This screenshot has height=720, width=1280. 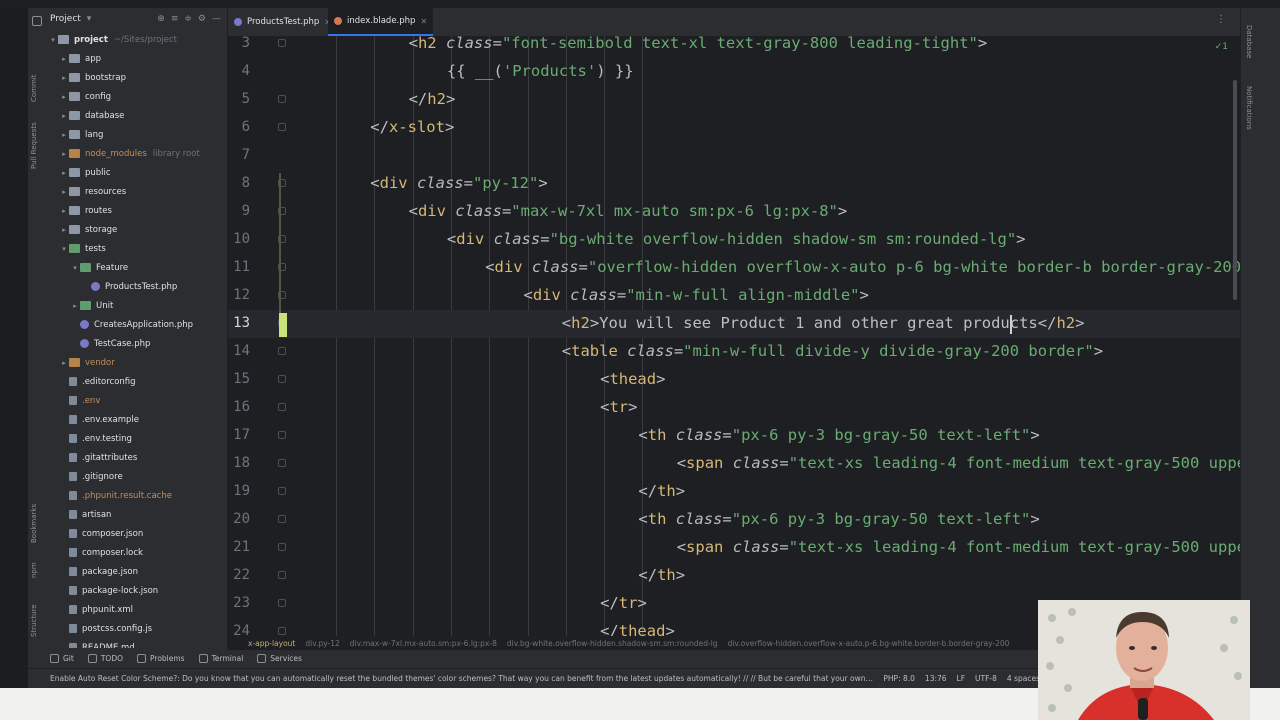 I want to click on tree-item: README.md, so click(x=97, y=643).